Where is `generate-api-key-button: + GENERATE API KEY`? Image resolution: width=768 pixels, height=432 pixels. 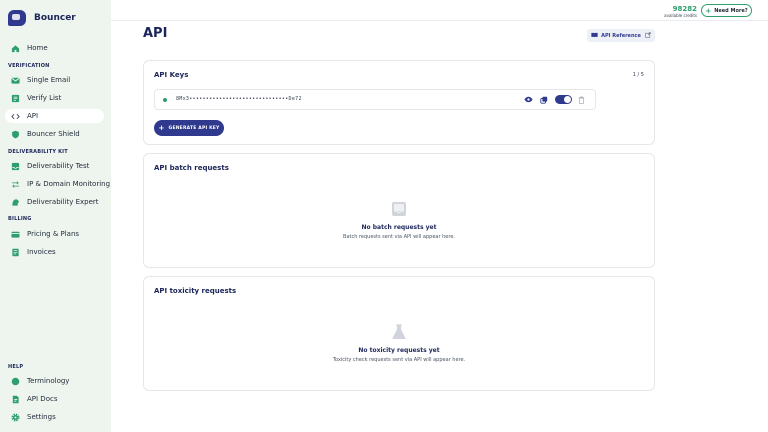
generate-api-key-button: + GENERATE API KEY is located at coordinates (189, 128).